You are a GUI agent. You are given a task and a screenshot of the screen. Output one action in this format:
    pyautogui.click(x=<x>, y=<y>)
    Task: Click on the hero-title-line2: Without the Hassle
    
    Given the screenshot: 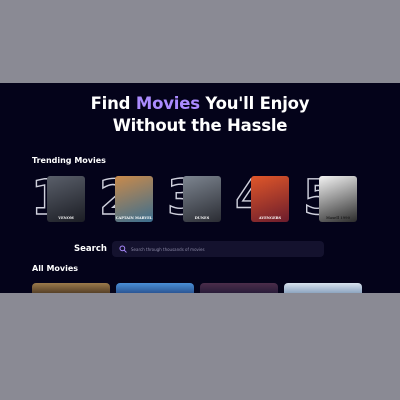 What is the action you would take?
    pyautogui.click(x=200, y=125)
    